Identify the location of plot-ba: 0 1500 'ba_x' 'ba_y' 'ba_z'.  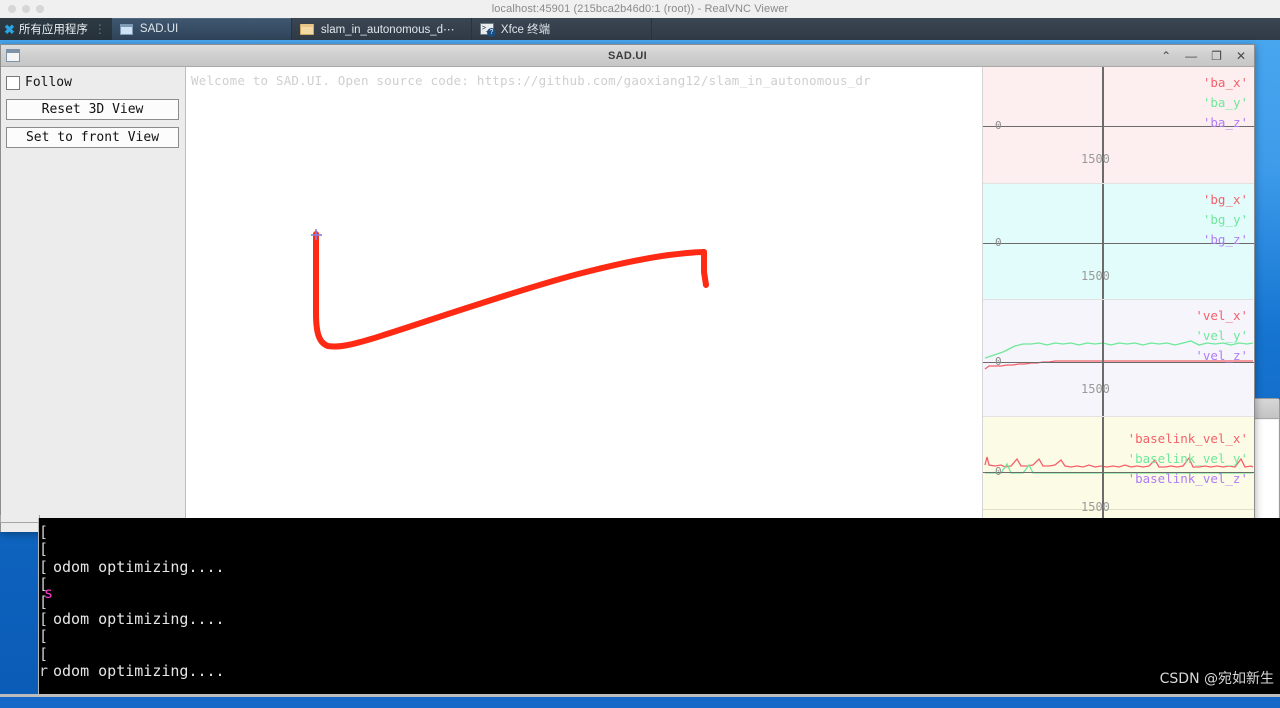
(1118, 125).